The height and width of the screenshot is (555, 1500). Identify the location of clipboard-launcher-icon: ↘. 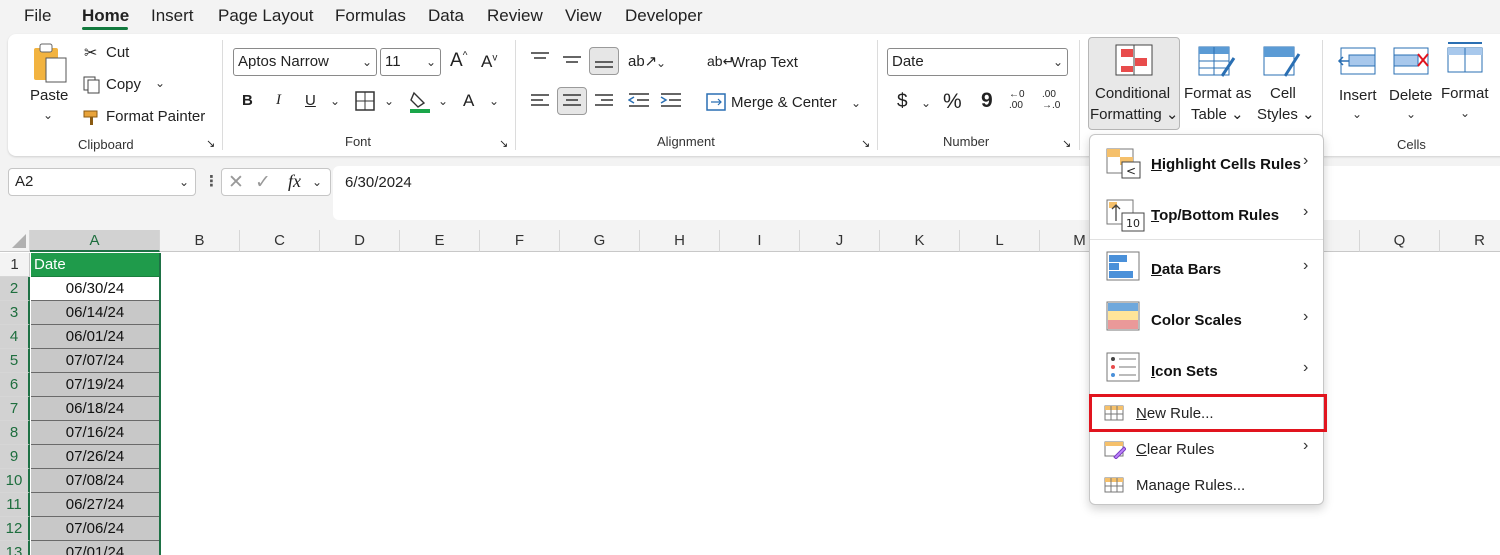
(210, 143).